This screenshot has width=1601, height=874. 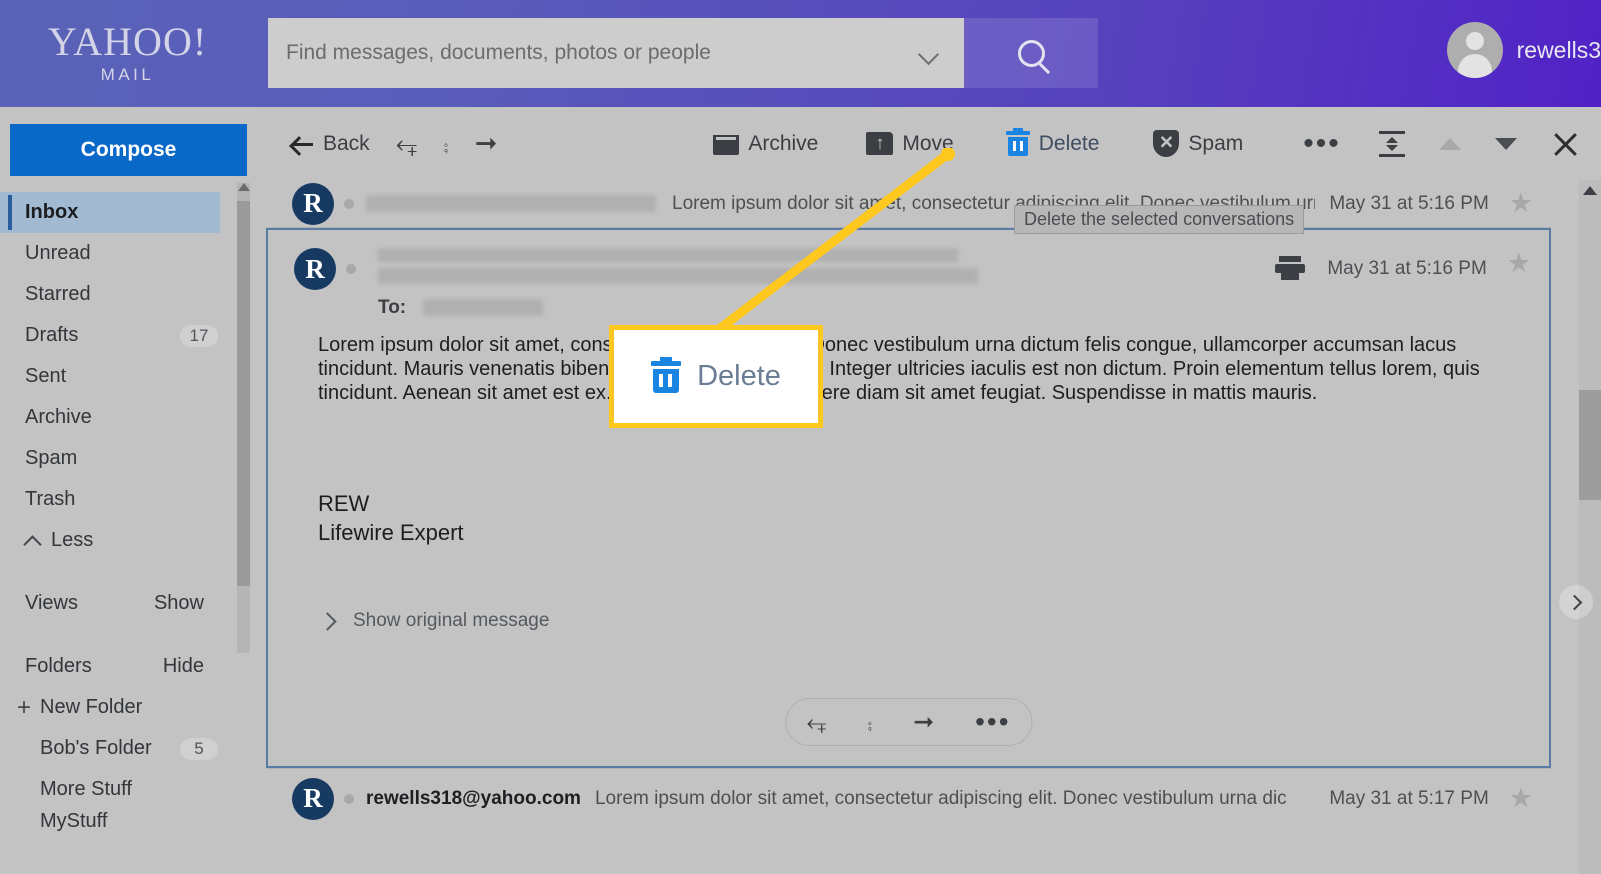 I want to click on sidebar-item-label: More Stuff, so click(x=86, y=789).